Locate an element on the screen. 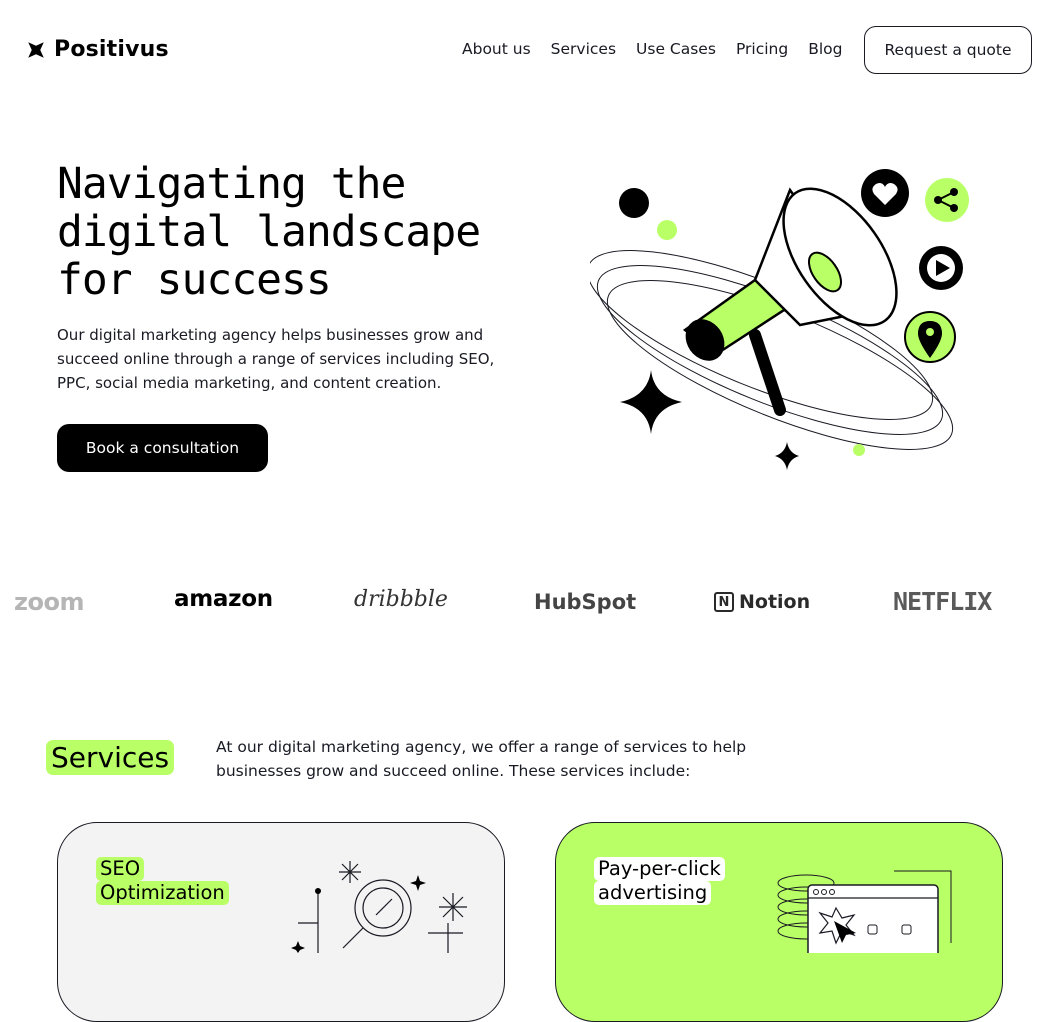 This screenshot has height=1022, width=1062. dribbble-logo: dribbble is located at coordinates (401, 599).